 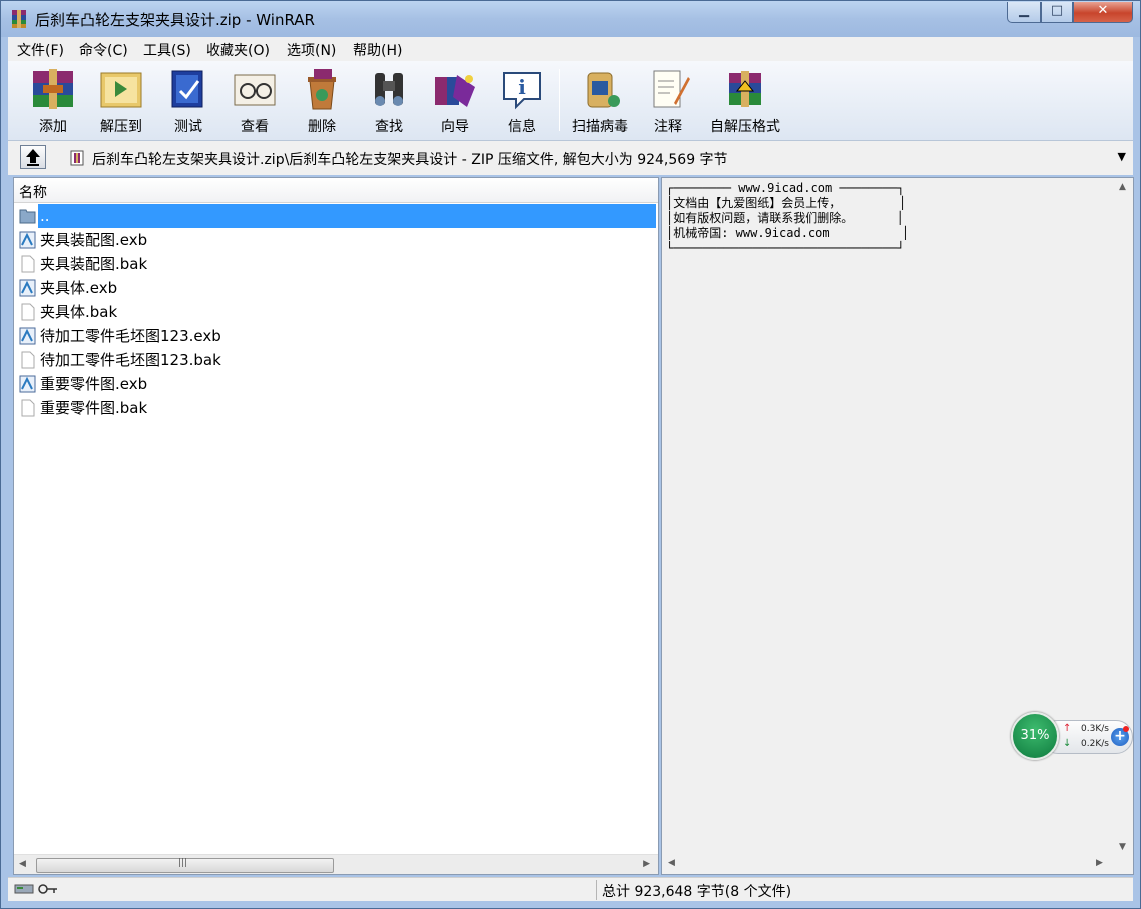 What do you see at coordinates (671, 89) in the screenshot?
I see `comment-icon` at bounding box center [671, 89].